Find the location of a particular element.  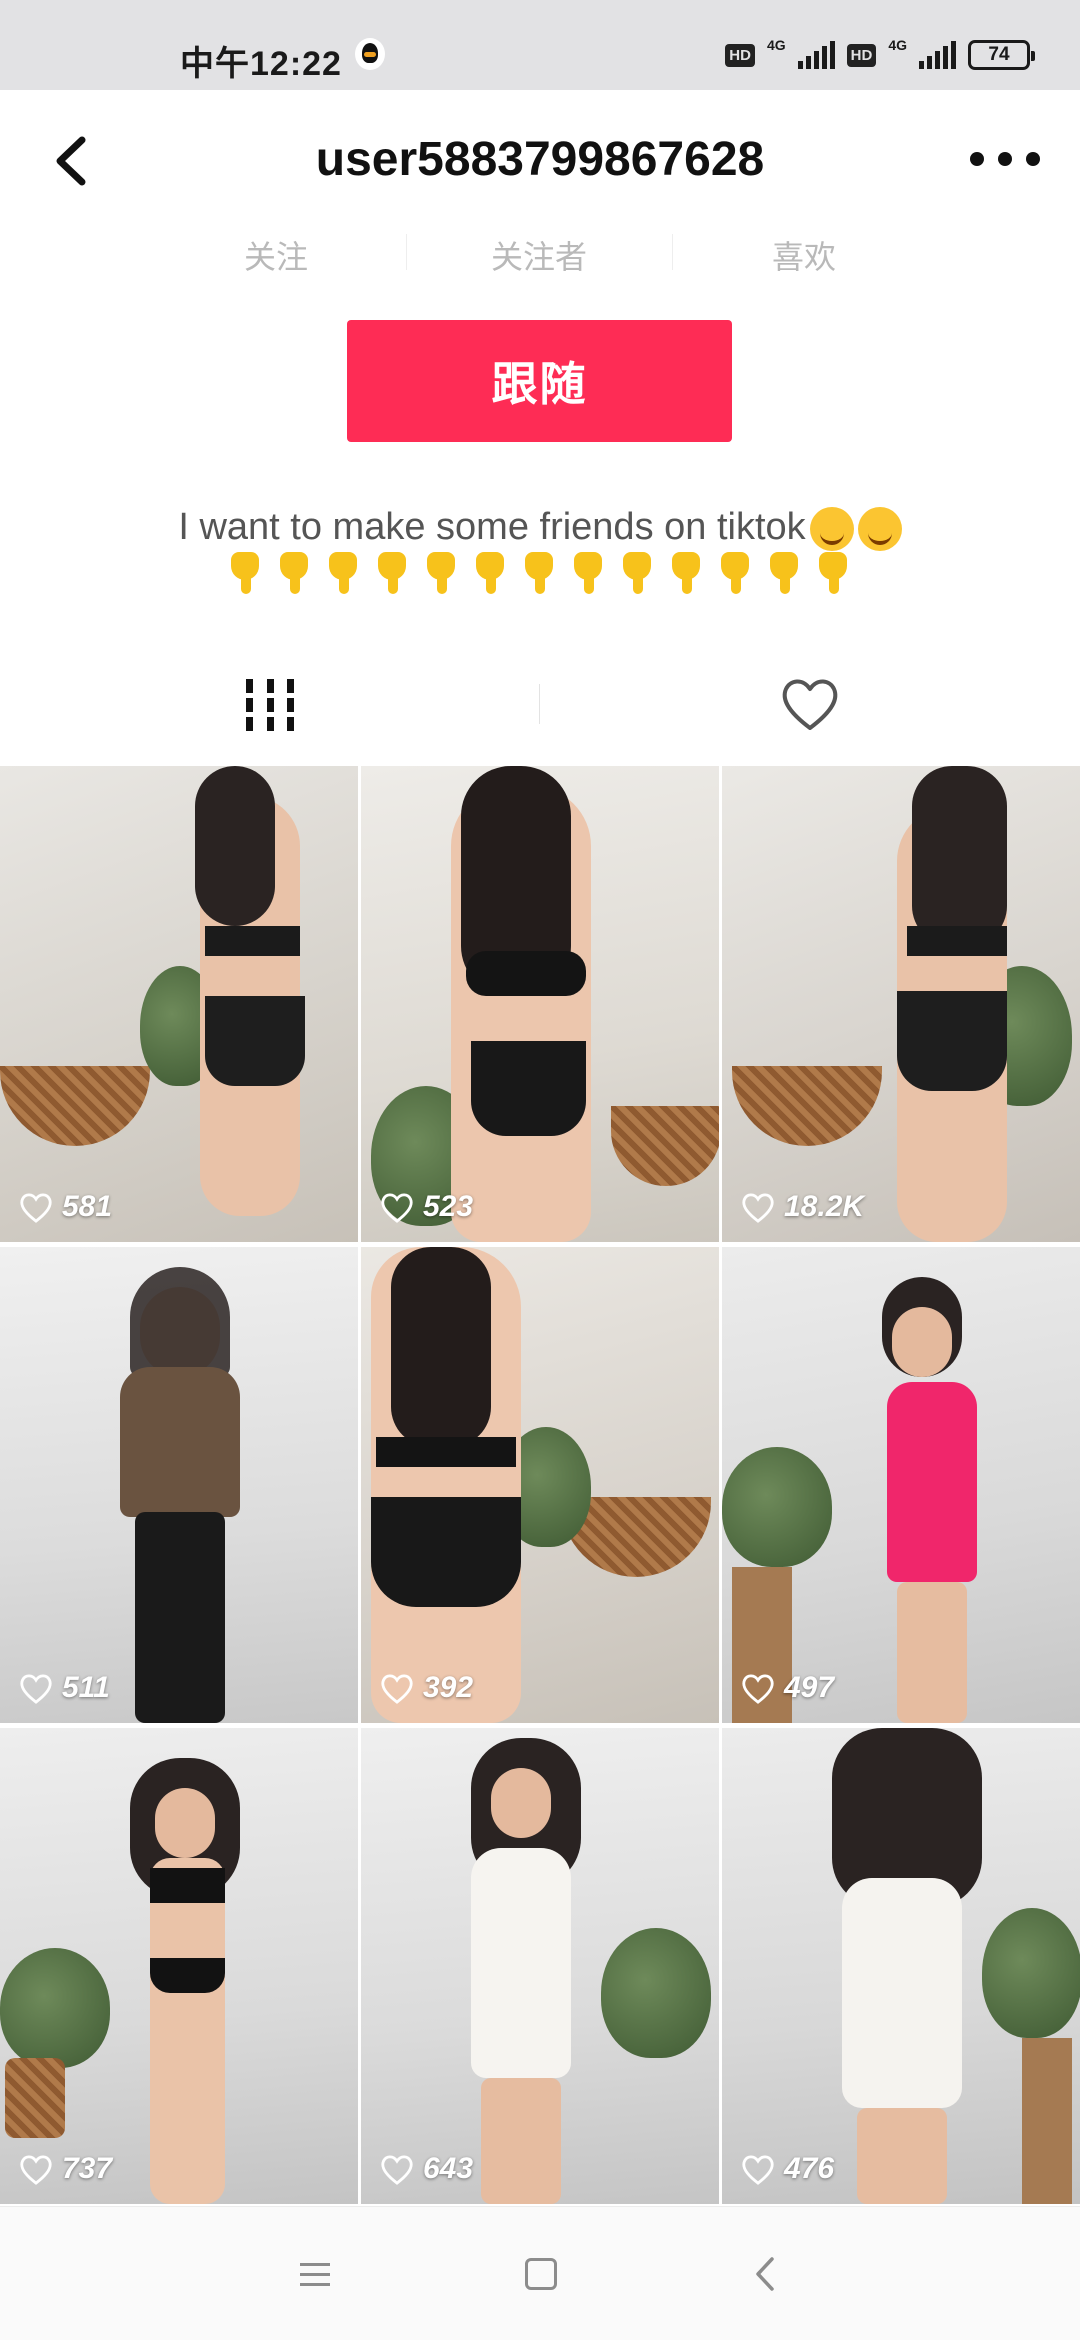

video-thumbnail: 523 is located at coordinates (540, 1004).